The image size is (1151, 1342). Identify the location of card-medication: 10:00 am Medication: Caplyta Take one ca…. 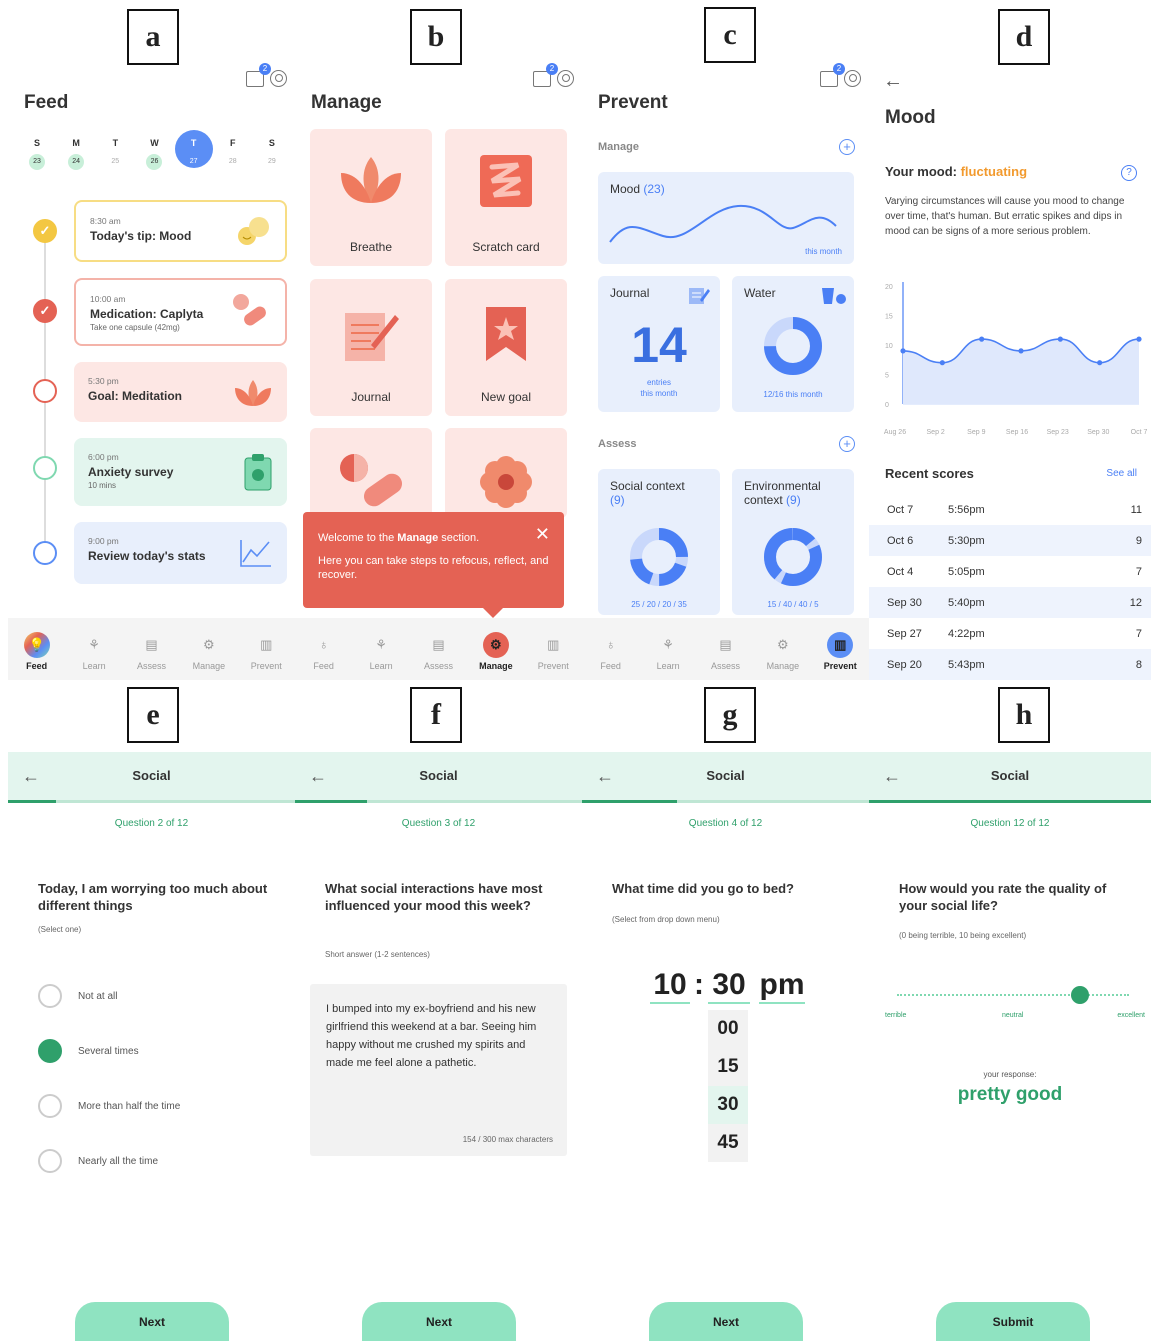
(180, 312).